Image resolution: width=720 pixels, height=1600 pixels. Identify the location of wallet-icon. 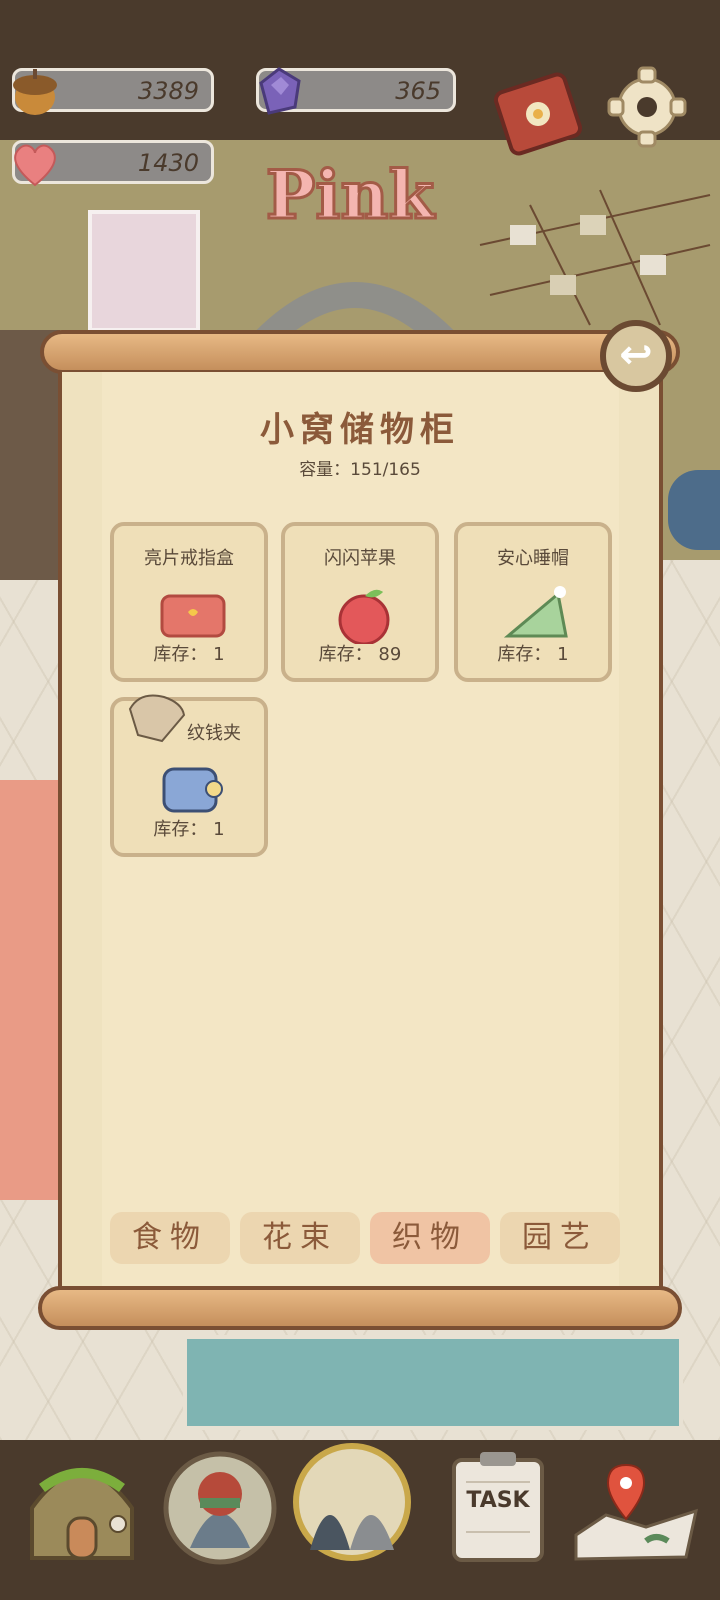
(192, 790).